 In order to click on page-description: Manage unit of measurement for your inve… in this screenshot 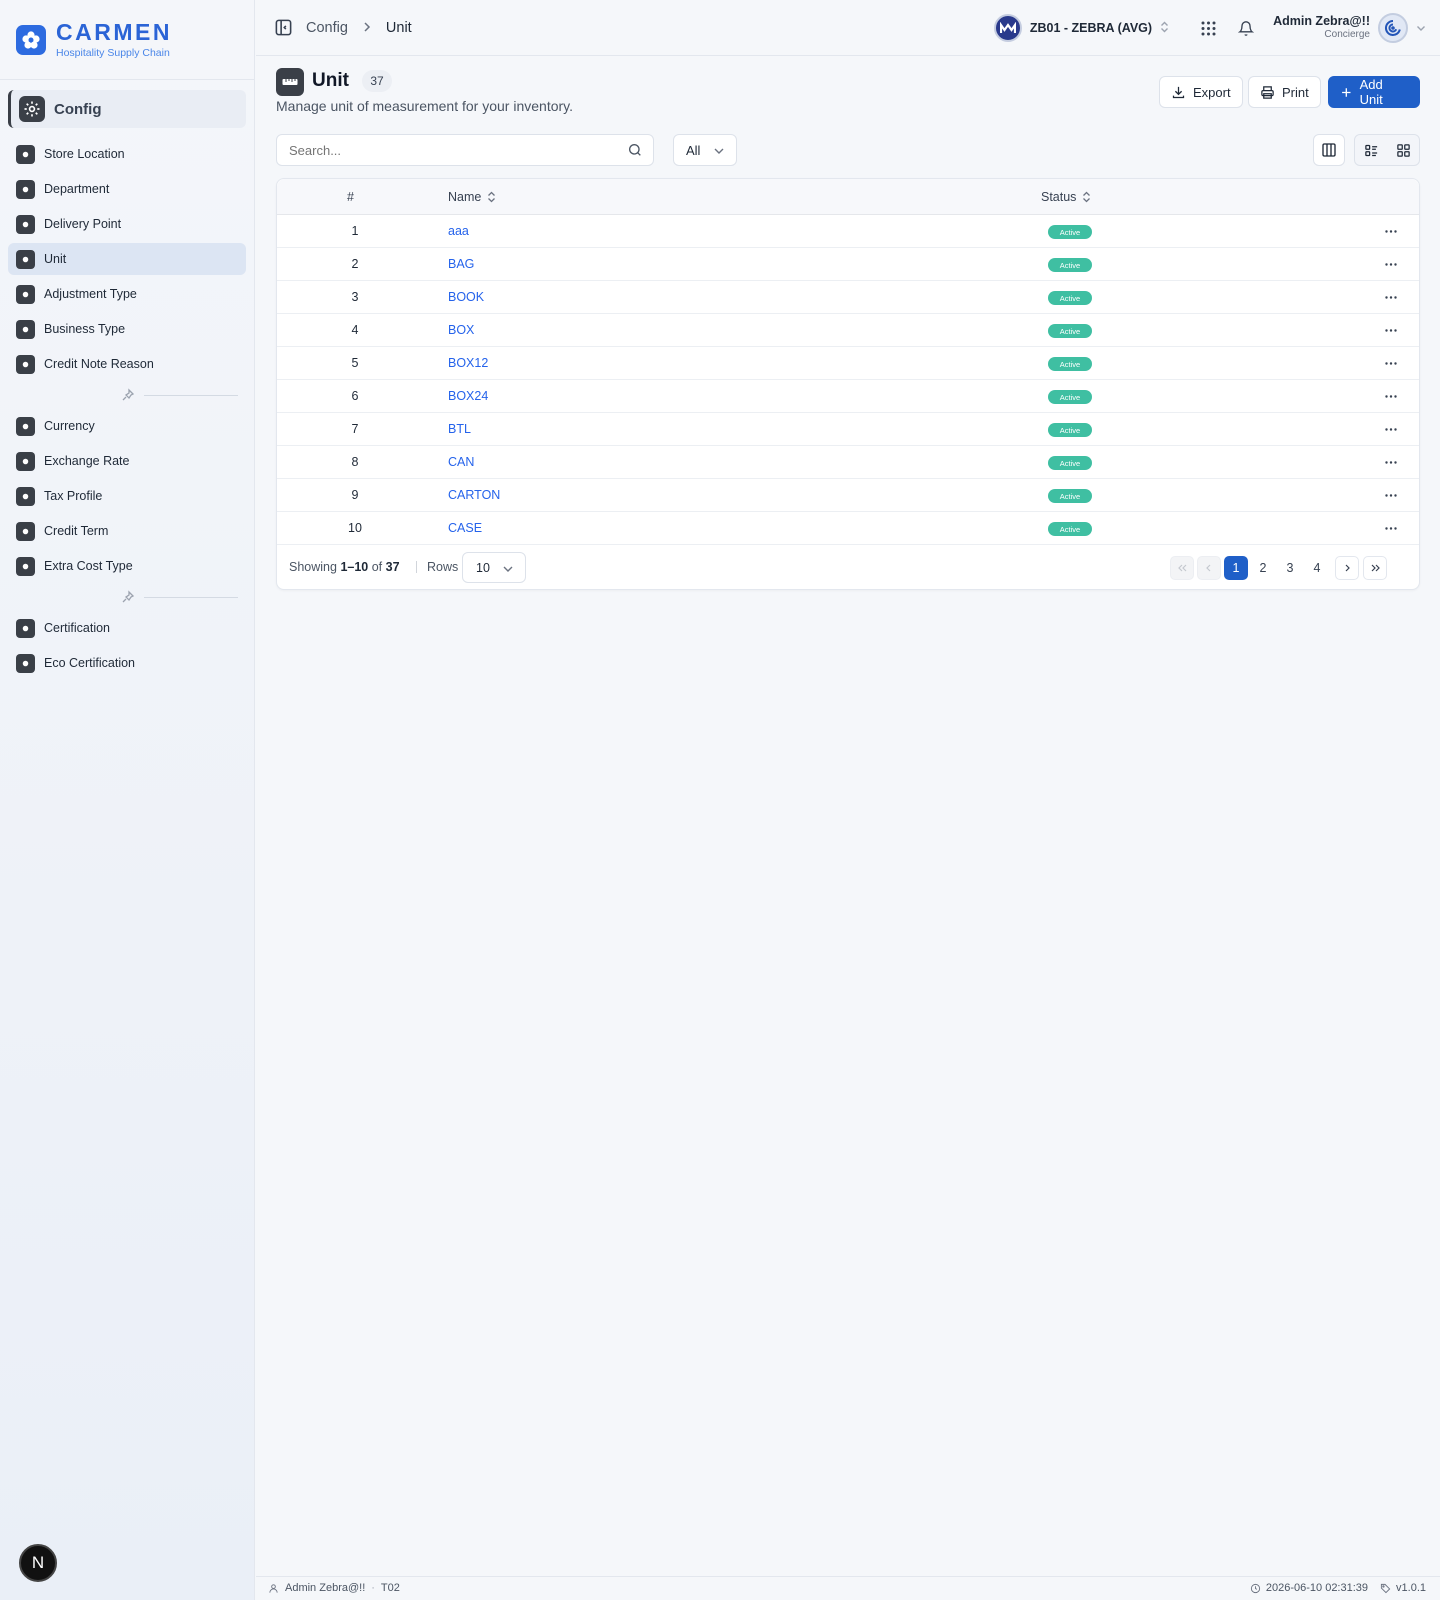, I will do `click(425, 106)`.